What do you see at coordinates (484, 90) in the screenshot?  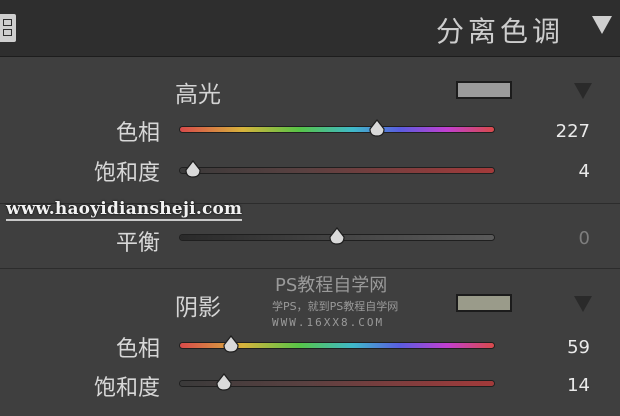 I see `highlights-color-swatch` at bounding box center [484, 90].